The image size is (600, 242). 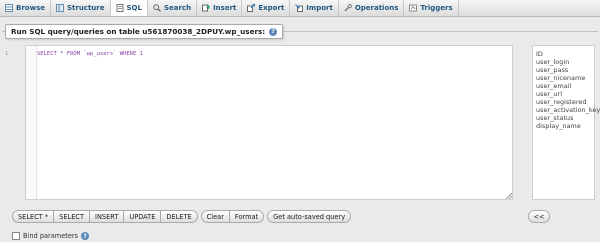 What do you see at coordinates (30, 8) in the screenshot?
I see `tab-label: Browse` at bounding box center [30, 8].